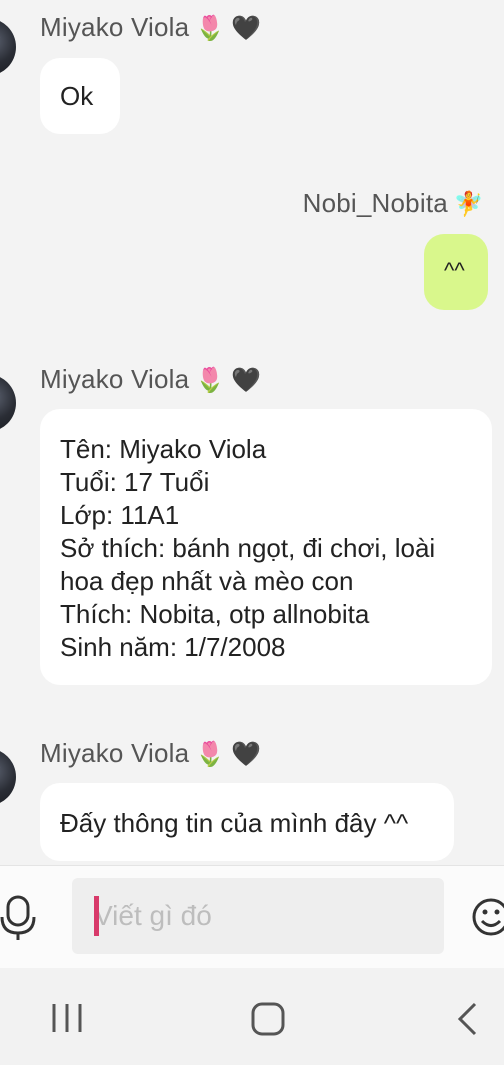 This screenshot has height=1065, width=504. What do you see at coordinates (468, 204) in the screenshot?
I see `fairy-emoji: 🧚` at bounding box center [468, 204].